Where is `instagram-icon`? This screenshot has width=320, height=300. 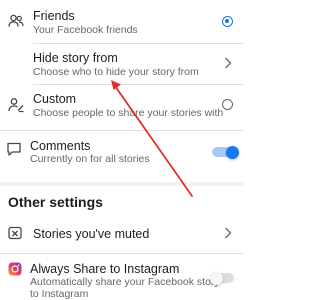
instagram-icon is located at coordinates (15, 269).